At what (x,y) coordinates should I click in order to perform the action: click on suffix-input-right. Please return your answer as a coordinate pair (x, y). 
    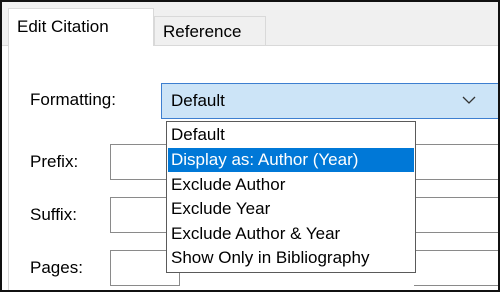
    Looking at the image, I should click on (456, 215).